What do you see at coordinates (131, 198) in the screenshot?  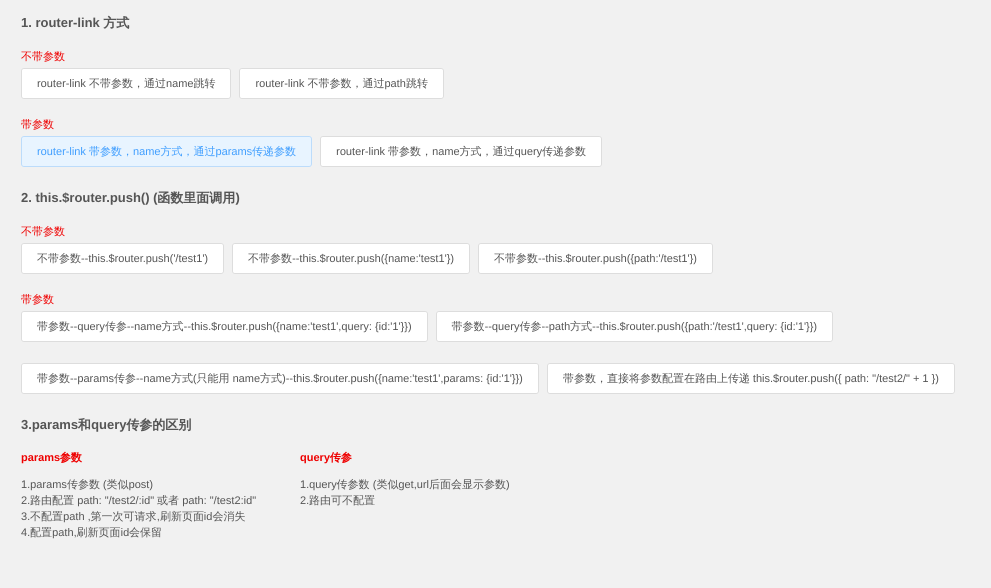 I see `section-heading: 2. this.$router.push() (函数里面调用)` at bounding box center [131, 198].